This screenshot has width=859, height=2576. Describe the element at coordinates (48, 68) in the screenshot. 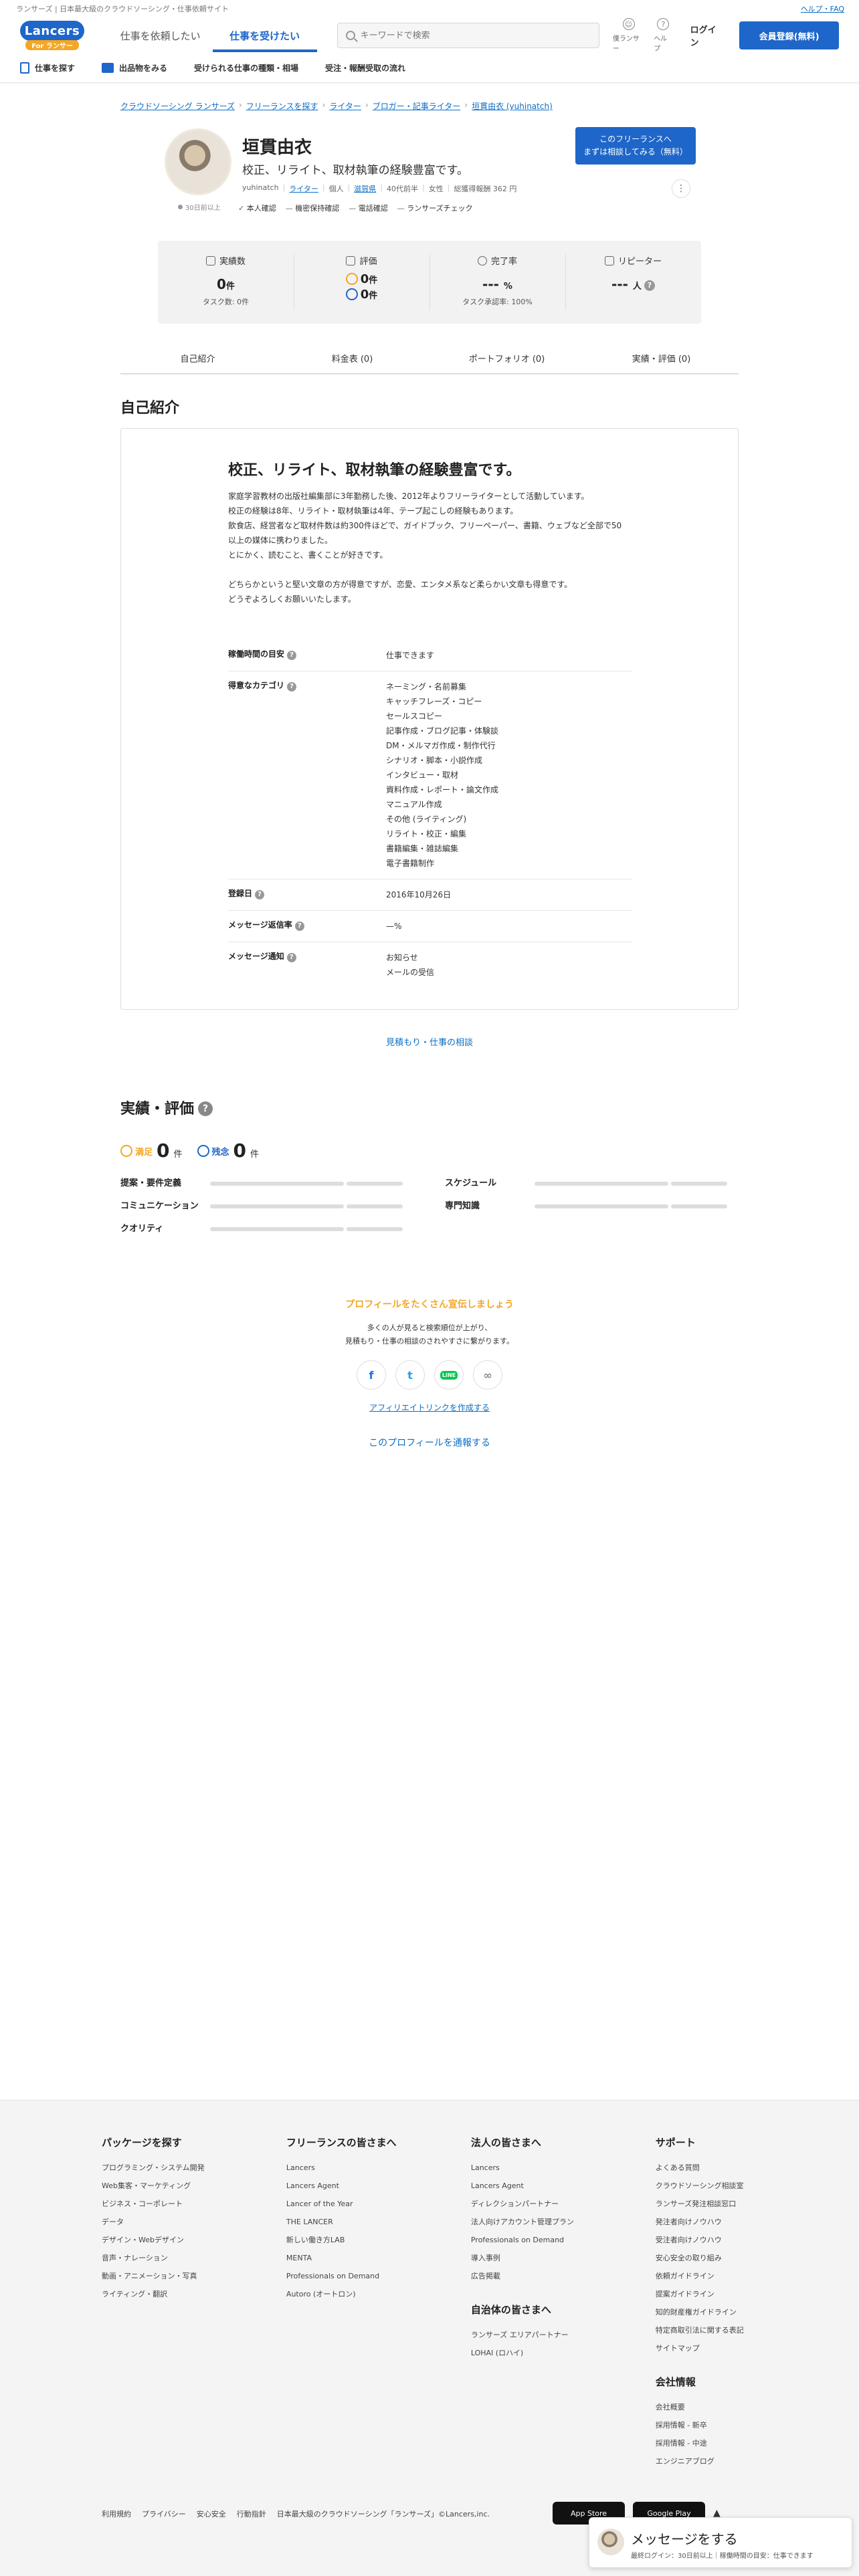

I see `nav-find-work: 仕事を探す` at that location.